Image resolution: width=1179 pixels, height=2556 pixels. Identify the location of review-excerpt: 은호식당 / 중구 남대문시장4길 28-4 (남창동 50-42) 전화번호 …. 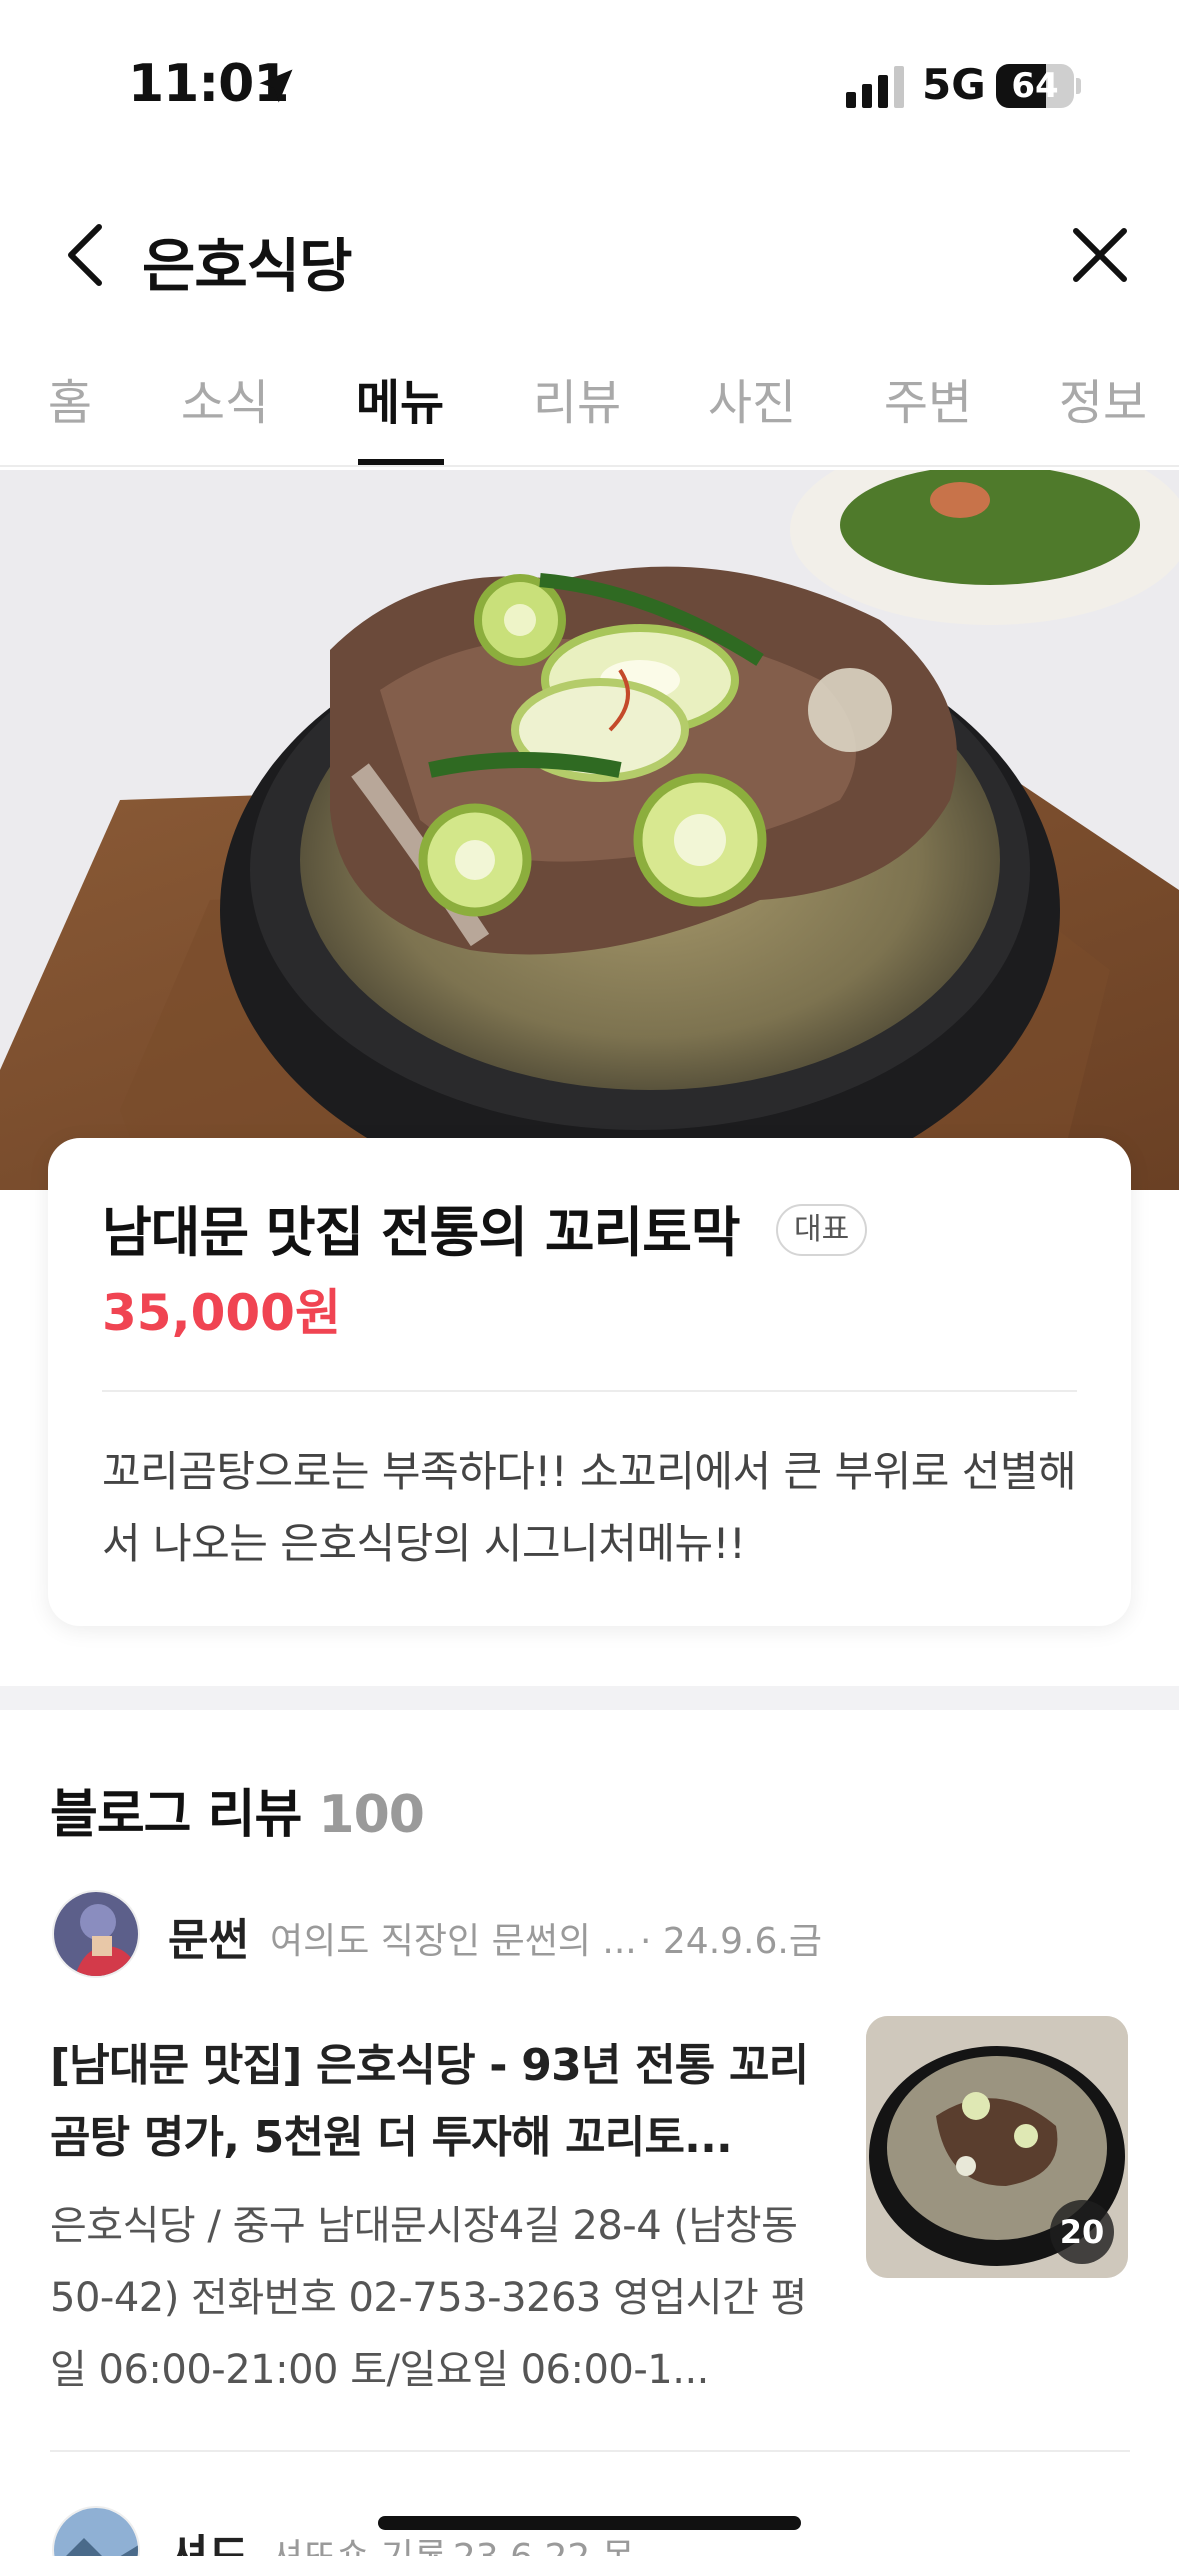
(428, 2298).